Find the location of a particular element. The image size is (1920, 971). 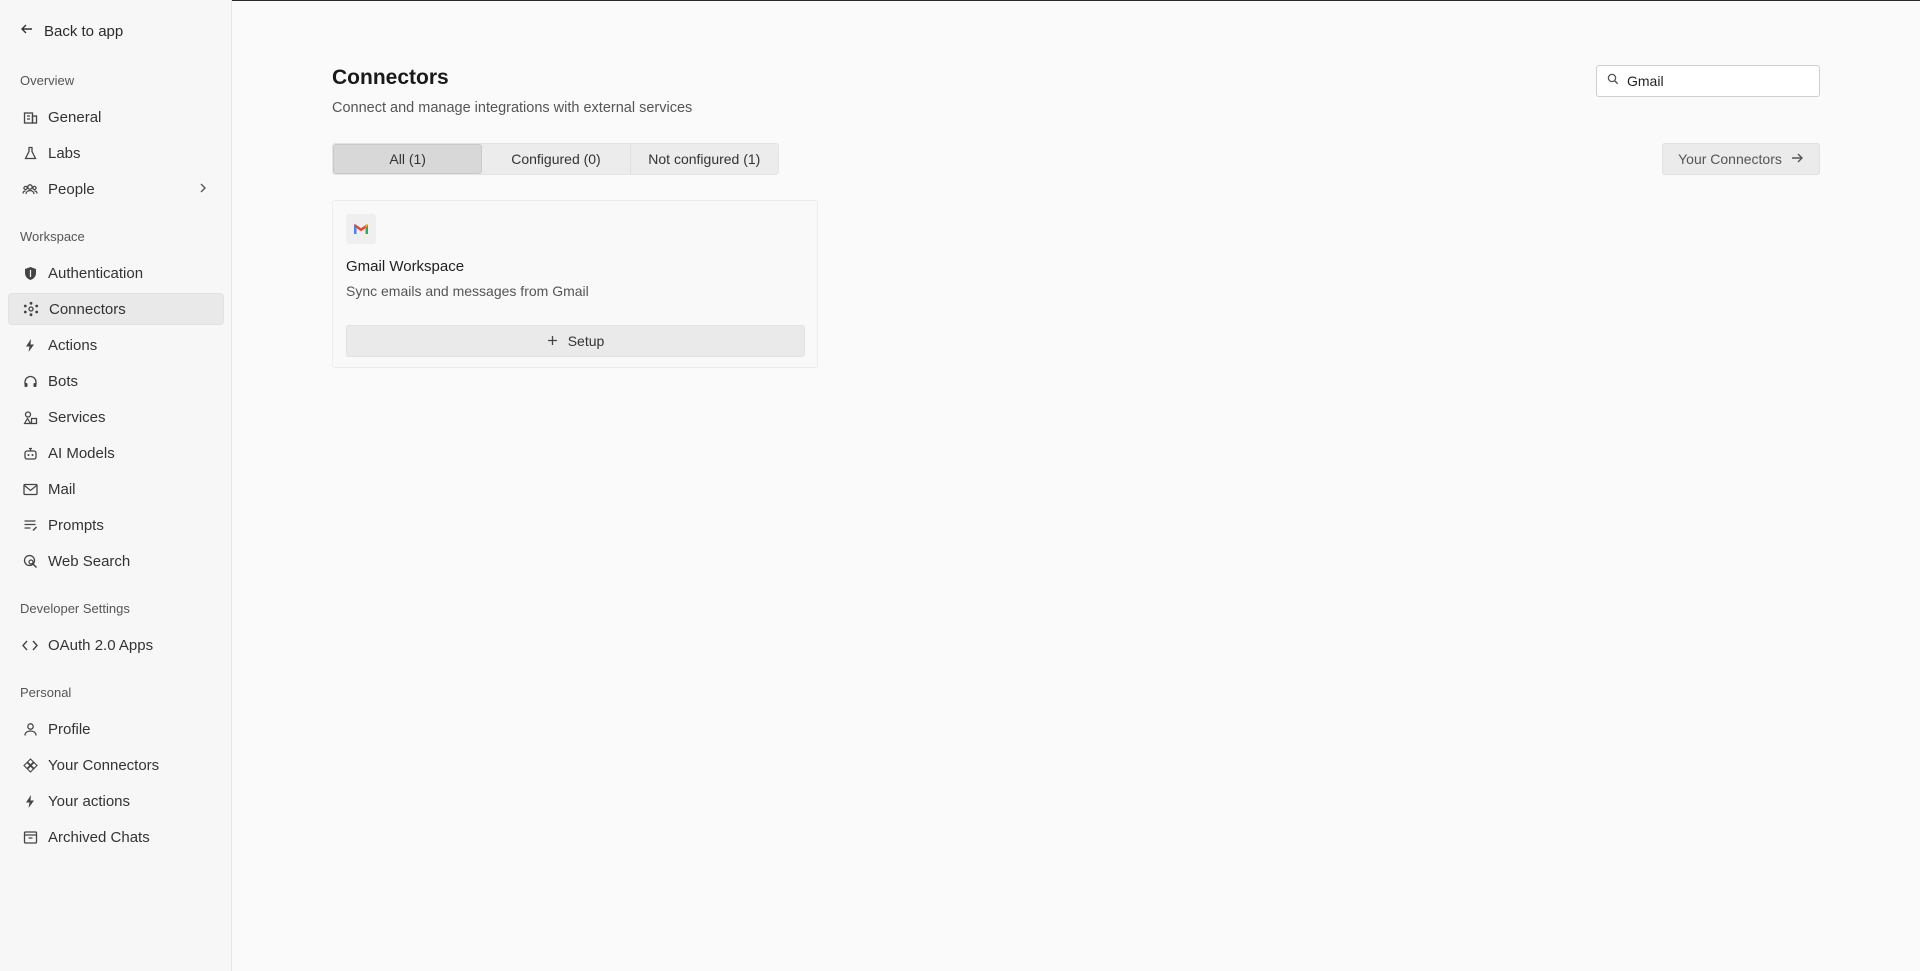

code-icon is located at coordinates (30, 645).